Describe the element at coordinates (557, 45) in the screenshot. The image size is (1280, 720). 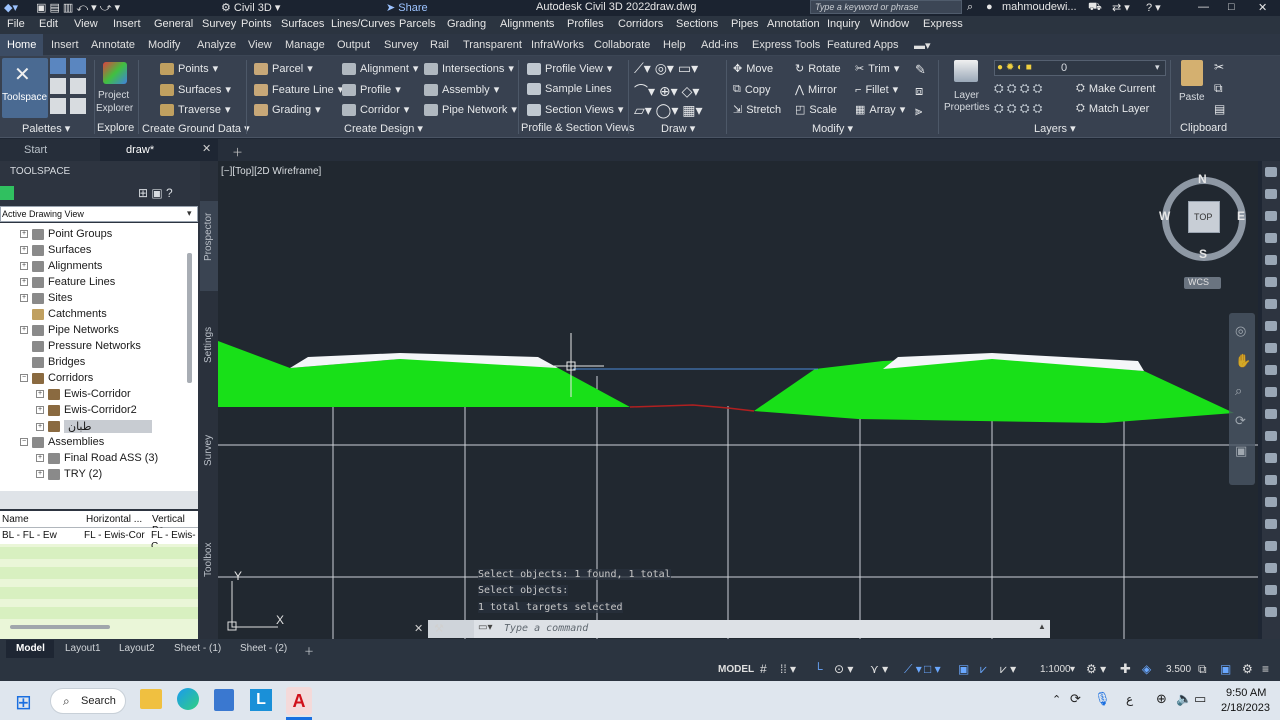
I see `tab-infraworks: InfraWorks` at that location.